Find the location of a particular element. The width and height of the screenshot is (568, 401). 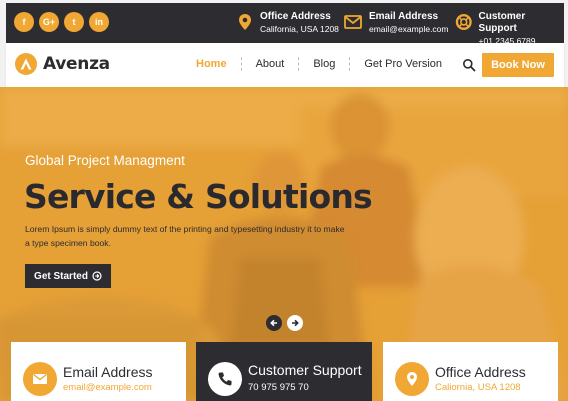

email-card-value: email@example.com is located at coordinates (107, 387).